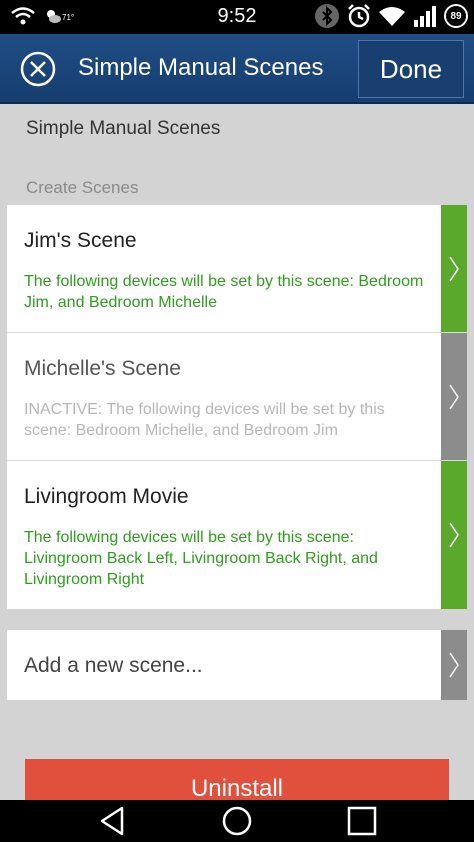 Image resolution: width=474 pixels, height=842 pixels. What do you see at coordinates (456, 16) in the screenshot?
I see `battery-badge: 89` at bounding box center [456, 16].